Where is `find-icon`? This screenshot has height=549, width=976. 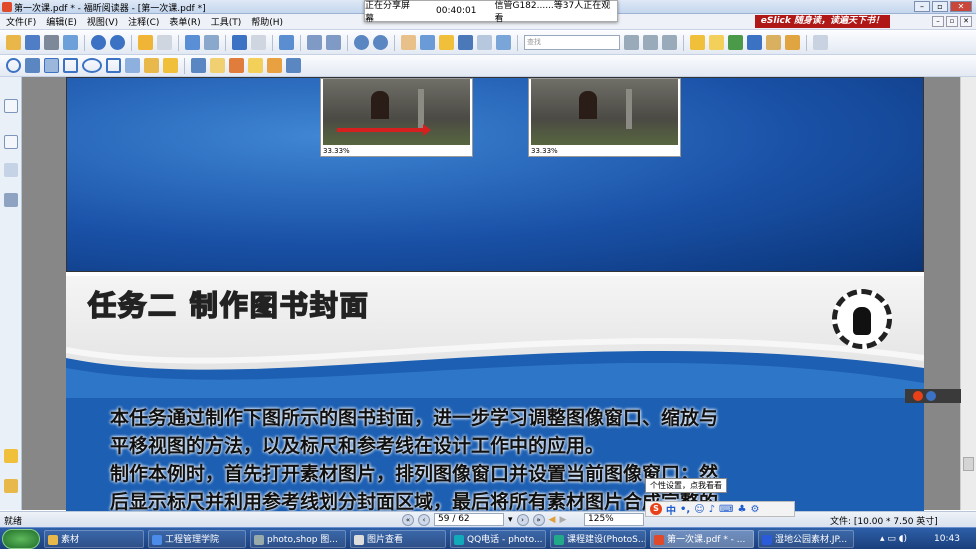
find-icon is located at coordinates (465, 42).